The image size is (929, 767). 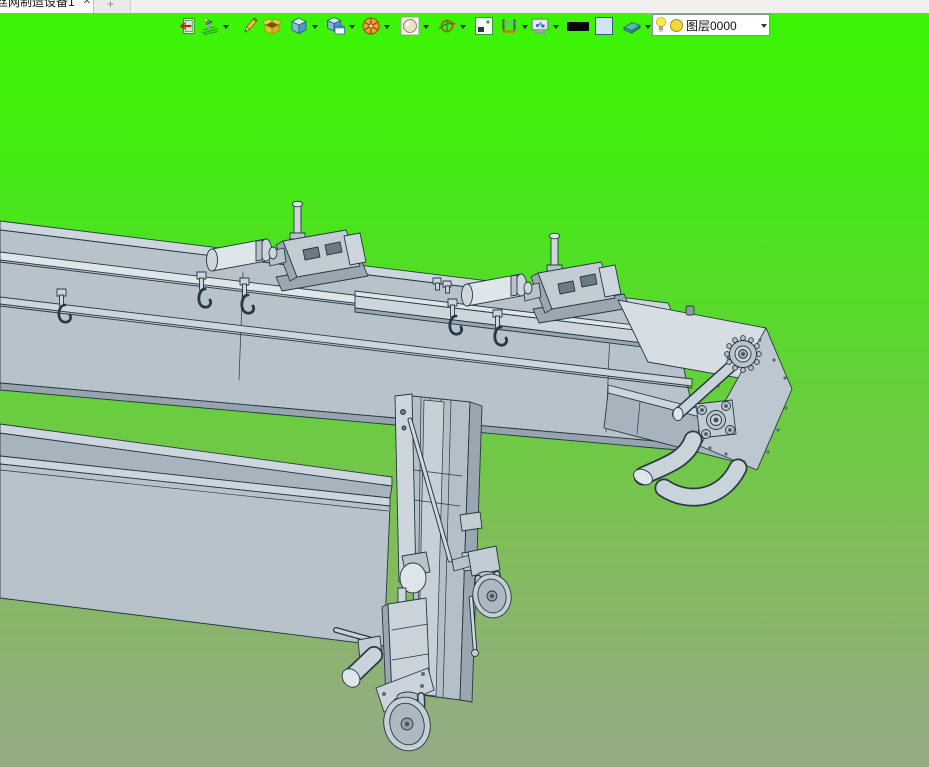 I want to click on select-box-icon, so click(x=484, y=26).